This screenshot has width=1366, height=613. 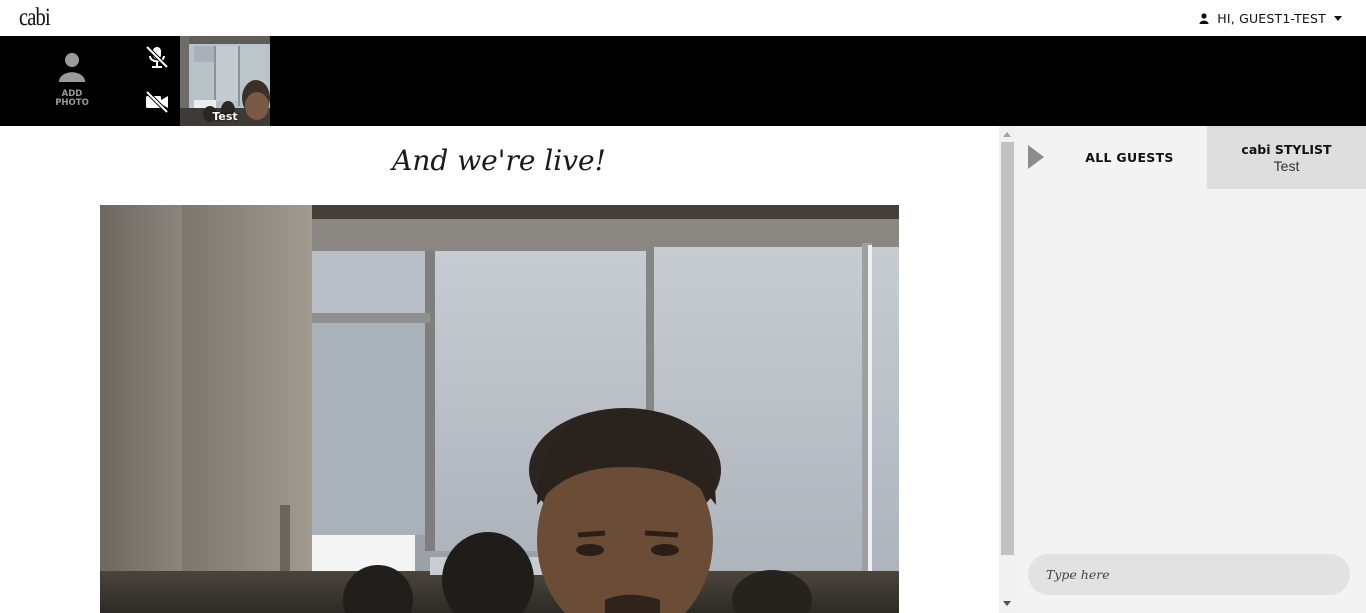 What do you see at coordinates (1286, 149) in the screenshot?
I see `stylist-tab-title: cabi STYLIST` at bounding box center [1286, 149].